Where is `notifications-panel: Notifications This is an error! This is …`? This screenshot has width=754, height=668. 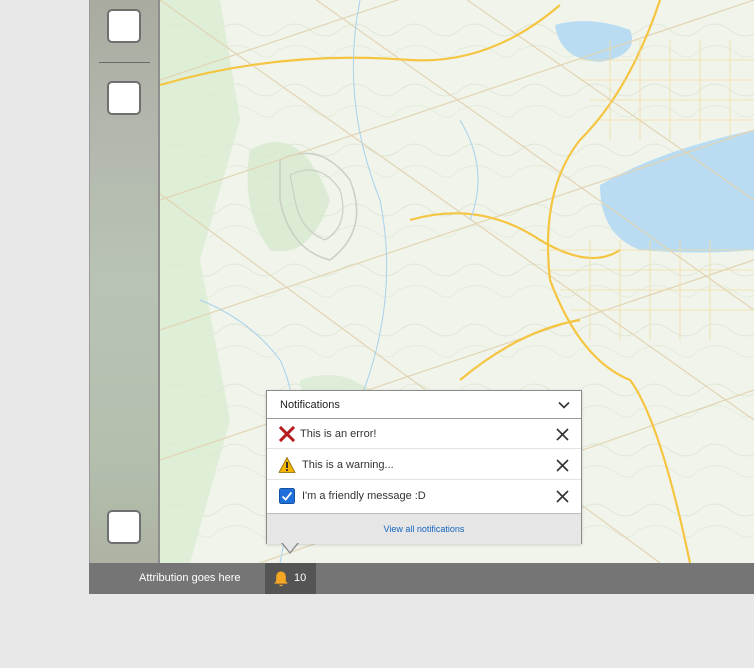
notifications-panel: Notifications This is an error! This is … is located at coordinates (424, 467).